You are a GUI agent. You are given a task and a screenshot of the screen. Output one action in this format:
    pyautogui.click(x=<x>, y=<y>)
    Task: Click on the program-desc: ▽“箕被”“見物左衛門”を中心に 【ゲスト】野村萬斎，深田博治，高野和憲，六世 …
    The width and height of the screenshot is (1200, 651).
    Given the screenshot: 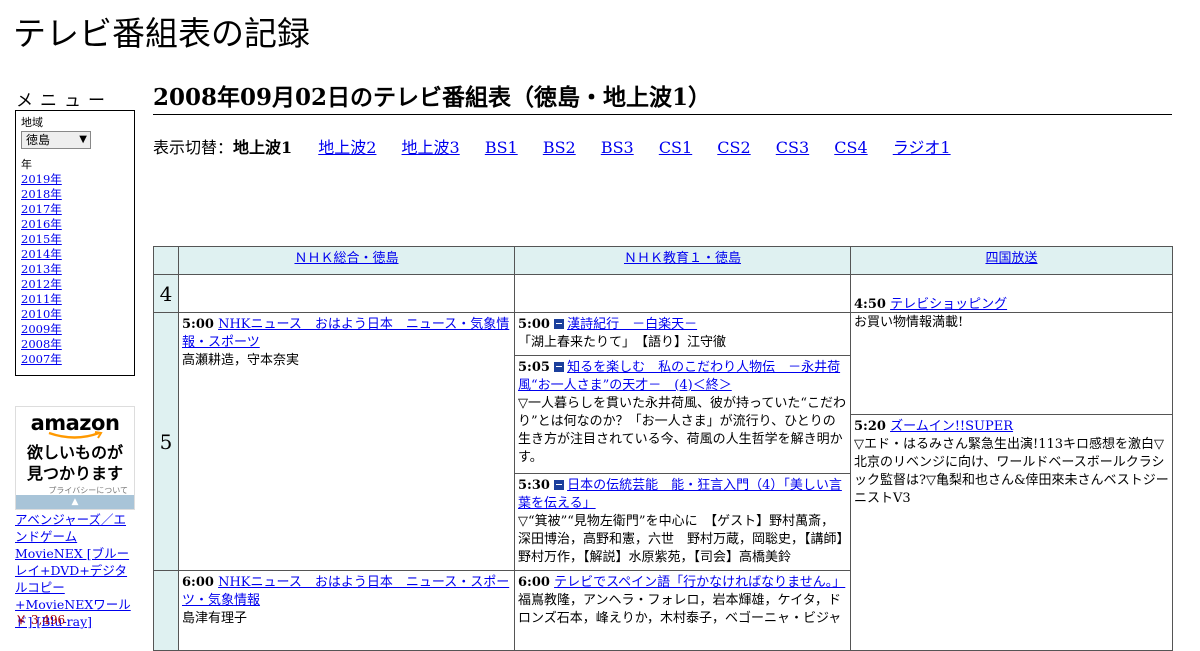 What is the action you would take?
    pyautogui.click(x=681, y=539)
    